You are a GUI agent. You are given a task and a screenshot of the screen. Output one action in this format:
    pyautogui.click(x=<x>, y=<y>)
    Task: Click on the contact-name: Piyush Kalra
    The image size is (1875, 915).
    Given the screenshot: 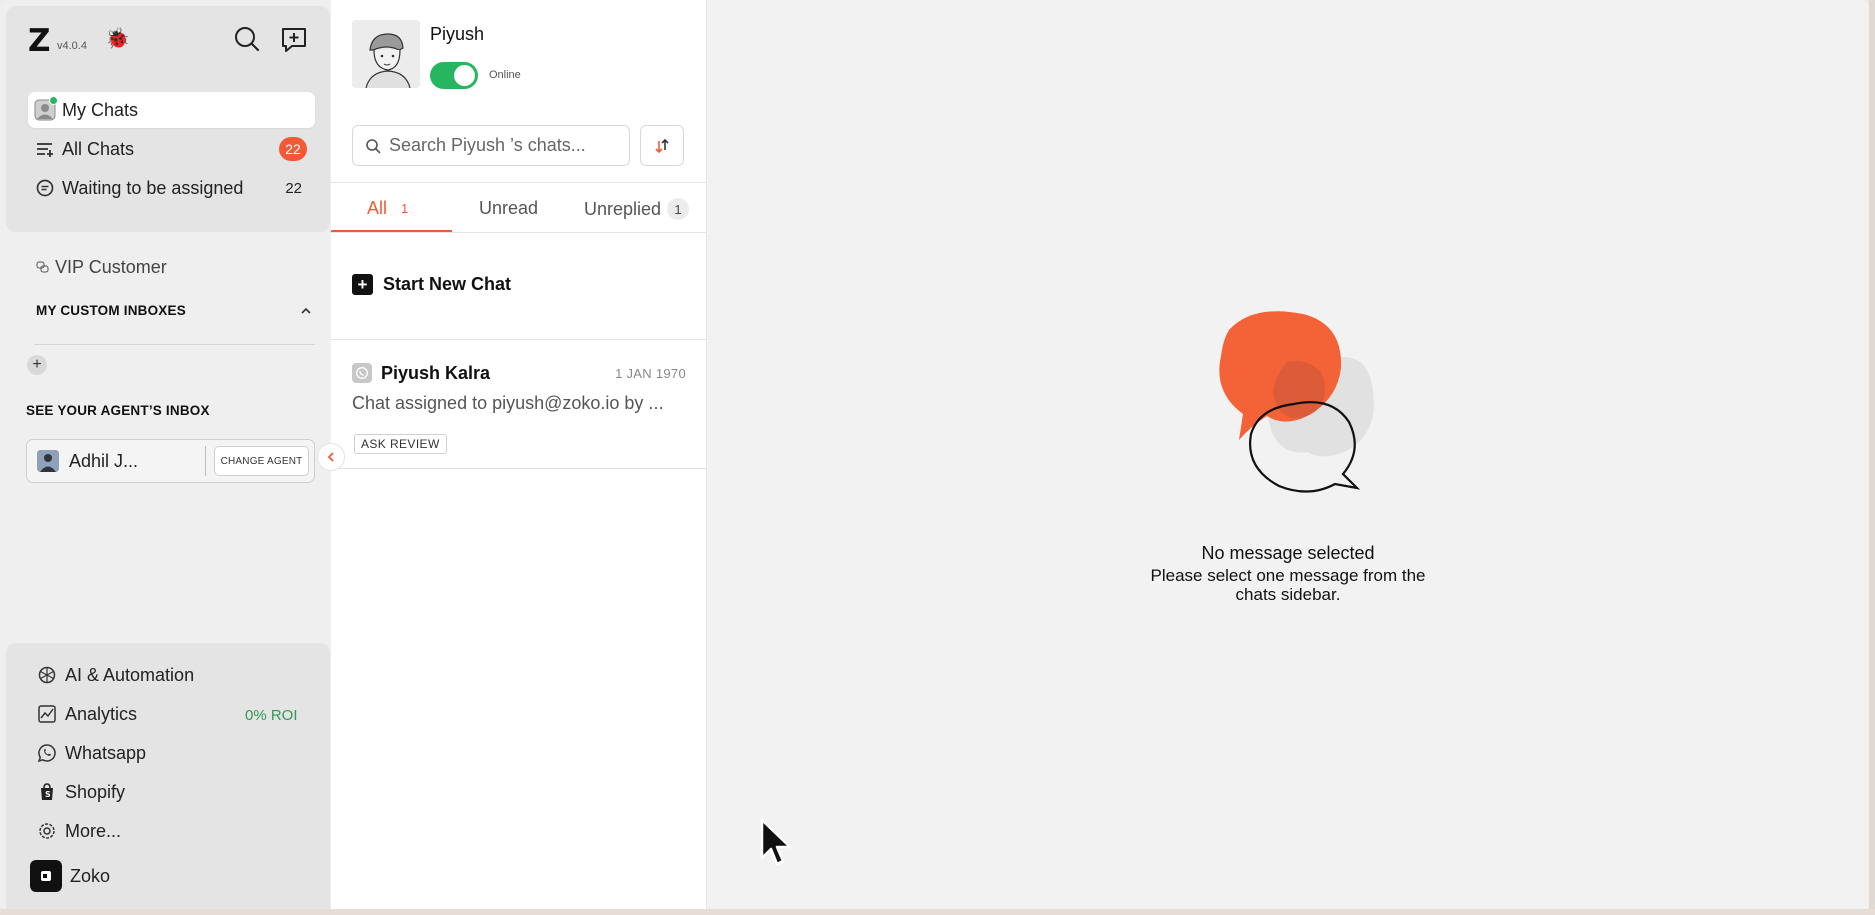 What is the action you would take?
    pyautogui.click(x=436, y=373)
    